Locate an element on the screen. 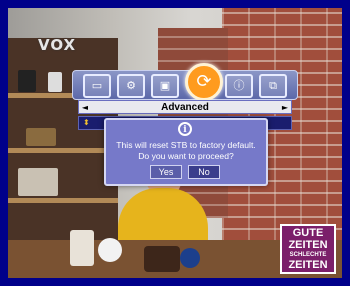 Image resolution: width=350 pixels, height=286 pixels. network-icon: ⧉ is located at coordinates (273, 86).